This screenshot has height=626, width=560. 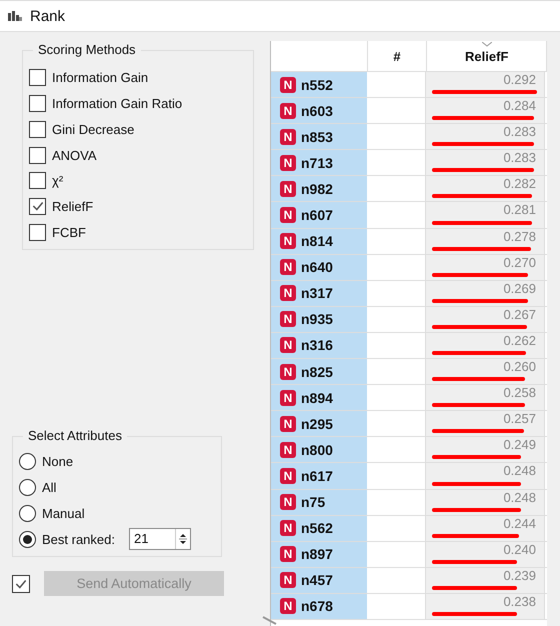 What do you see at coordinates (519, 184) in the screenshot?
I see `score-value: 0.282` at bounding box center [519, 184].